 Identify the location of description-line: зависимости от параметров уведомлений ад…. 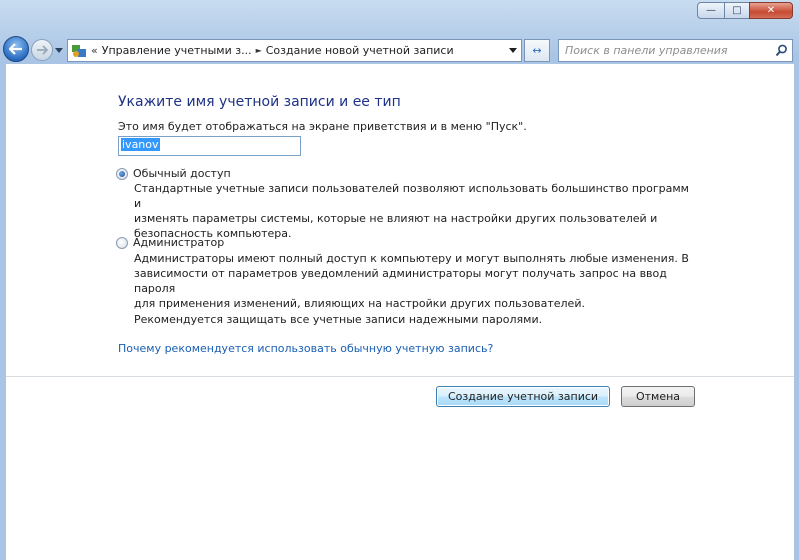
(400, 281).